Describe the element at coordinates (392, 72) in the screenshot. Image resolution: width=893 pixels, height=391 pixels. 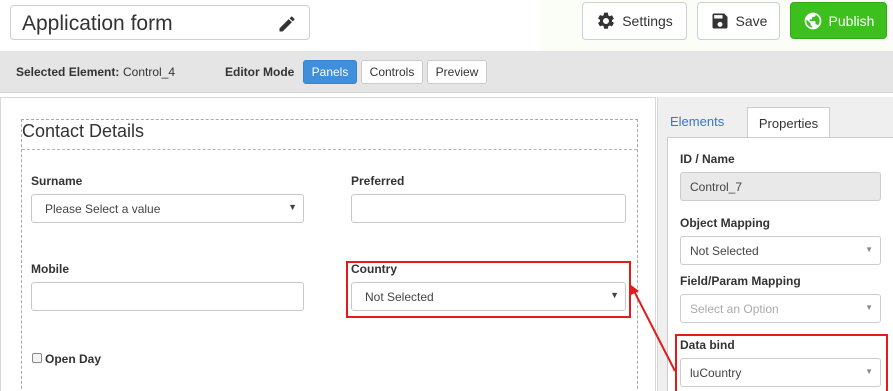
I see `mode-controls-button: Controls` at that location.